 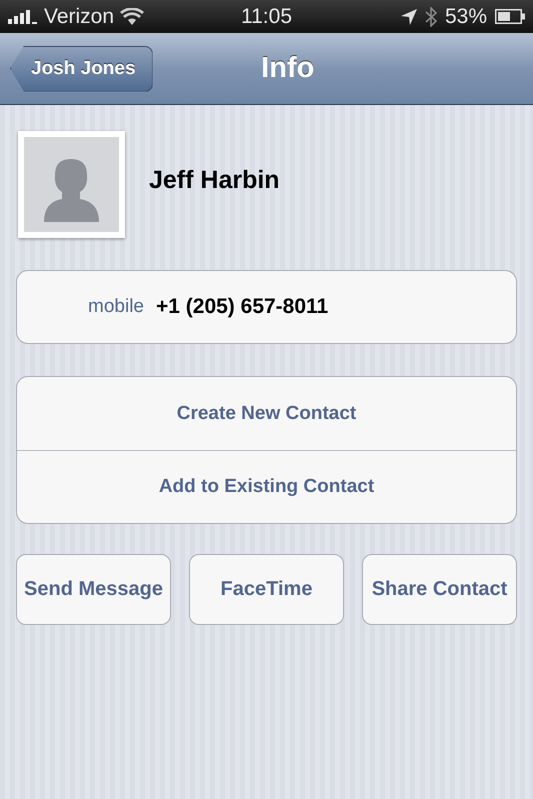 I want to click on location-icon, so click(x=408, y=16).